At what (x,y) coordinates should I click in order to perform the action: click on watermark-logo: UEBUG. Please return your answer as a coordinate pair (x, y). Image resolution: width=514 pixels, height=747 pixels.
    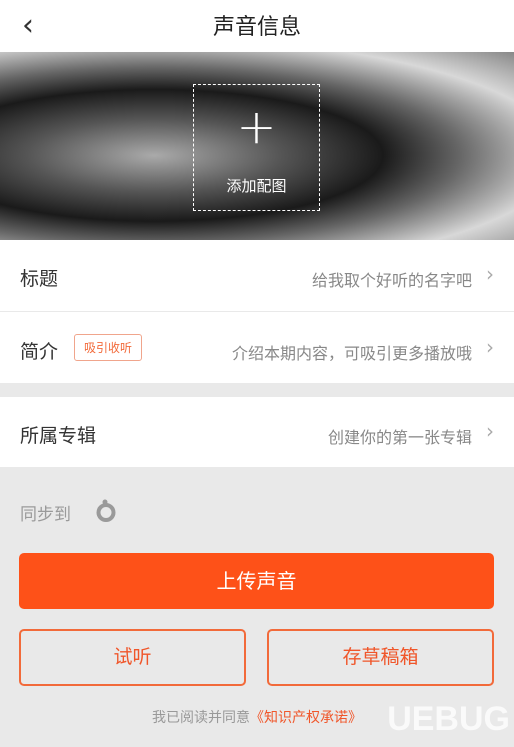
    Looking at the image, I should click on (448, 719).